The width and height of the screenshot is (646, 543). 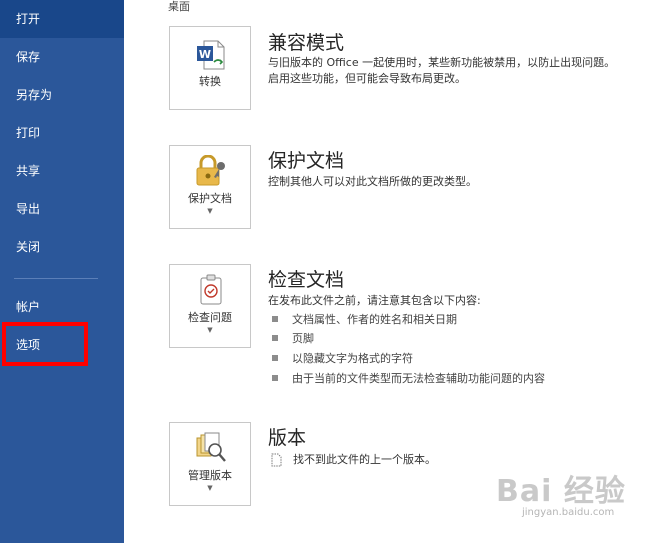 What do you see at coordinates (210, 475) in the screenshot?
I see `manage-versions-button-label: 管理版本` at bounding box center [210, 475].